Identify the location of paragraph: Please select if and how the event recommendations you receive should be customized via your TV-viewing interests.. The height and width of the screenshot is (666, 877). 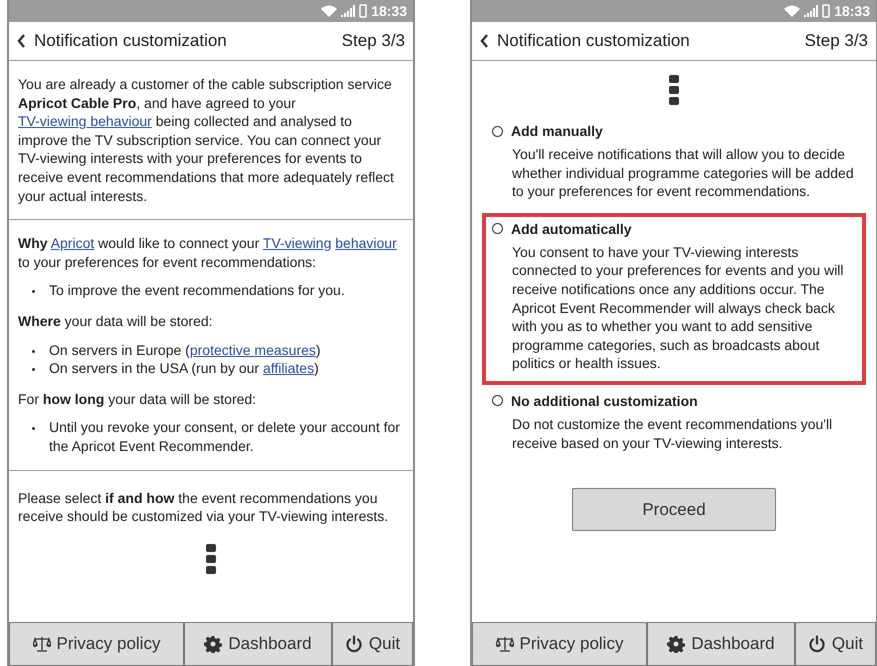
(204, 507).